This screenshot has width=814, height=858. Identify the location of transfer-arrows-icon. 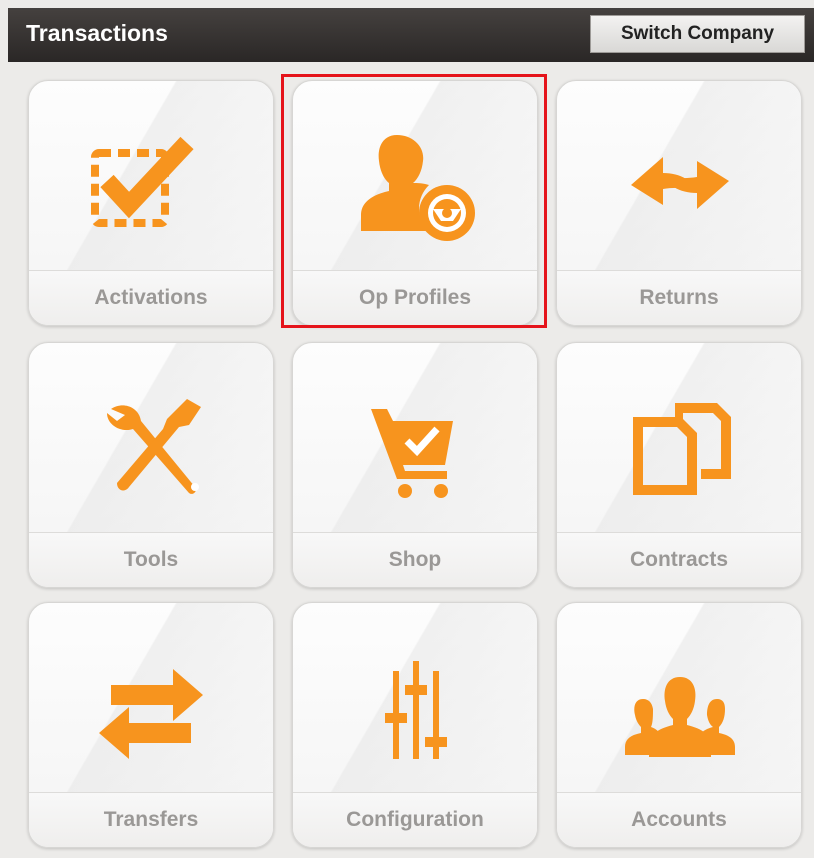
(152, 707).